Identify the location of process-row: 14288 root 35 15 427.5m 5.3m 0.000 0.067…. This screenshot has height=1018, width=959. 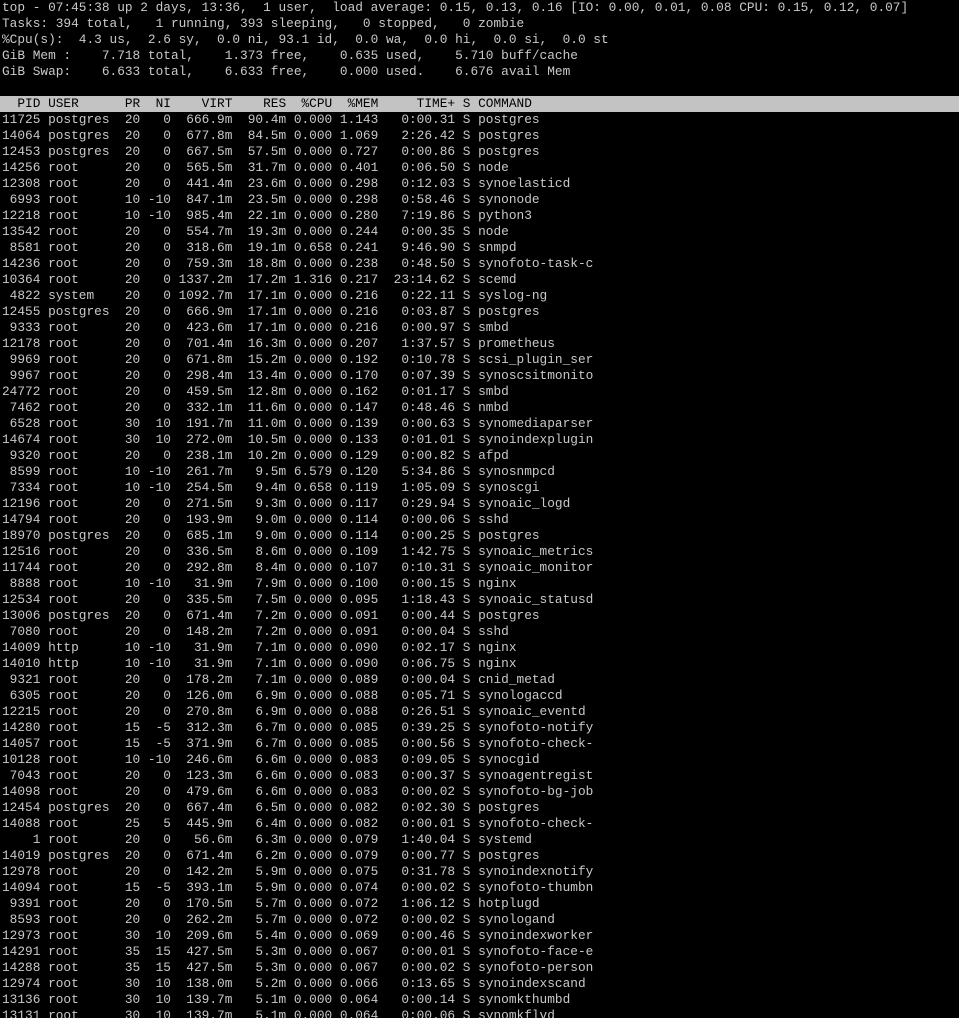
(298, 967).